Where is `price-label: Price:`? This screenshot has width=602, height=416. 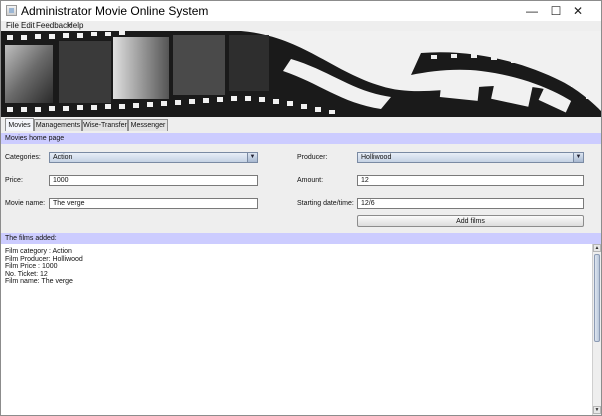
price-label: Price: is located at coordinates (14, 180).